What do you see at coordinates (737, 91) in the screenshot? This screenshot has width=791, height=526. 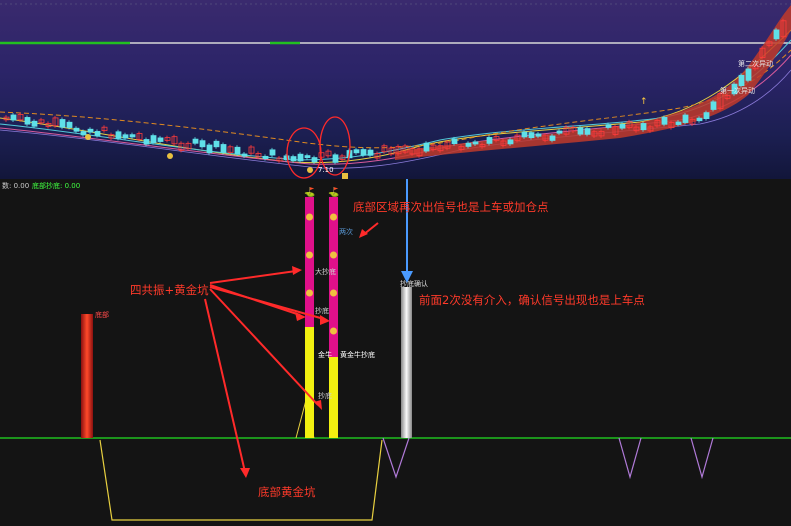 I see `label-first-move: 第一次异动` at bounding box center [737, 91].